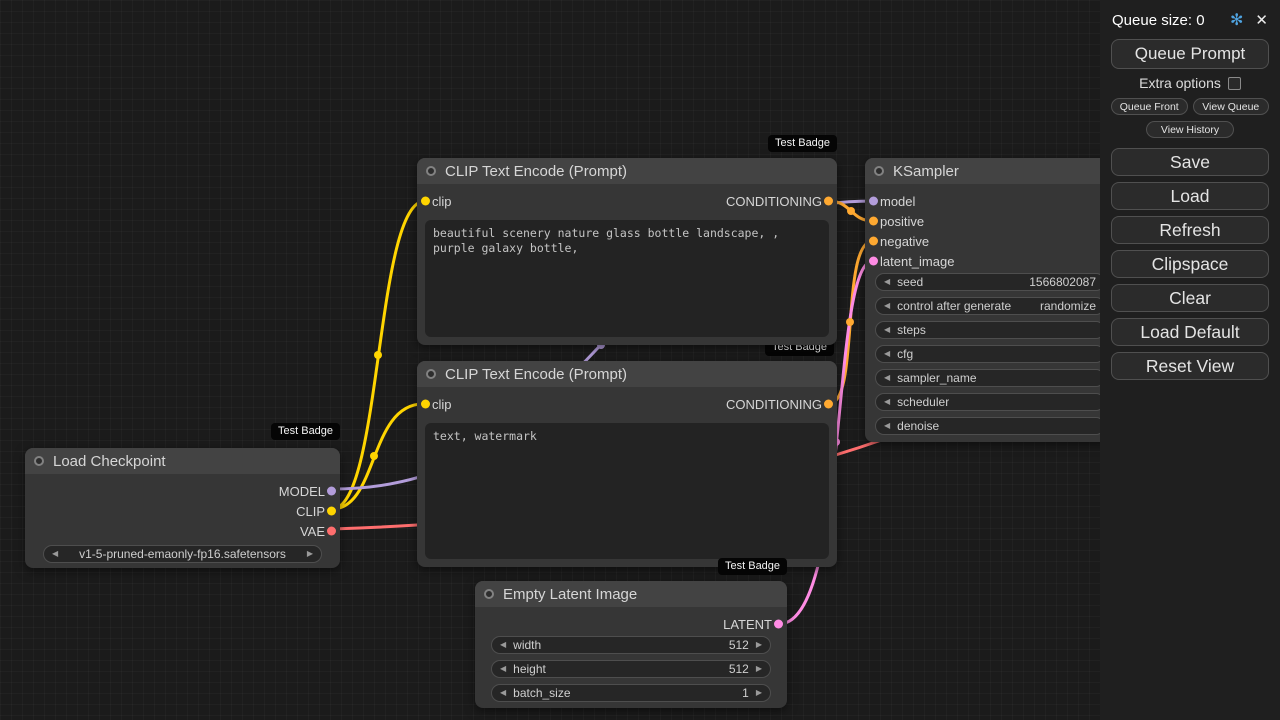 The height and width of the screenshot is (720, 1280). I want to click on node-titlebar: Load Checkpoint, so click(182, 461).